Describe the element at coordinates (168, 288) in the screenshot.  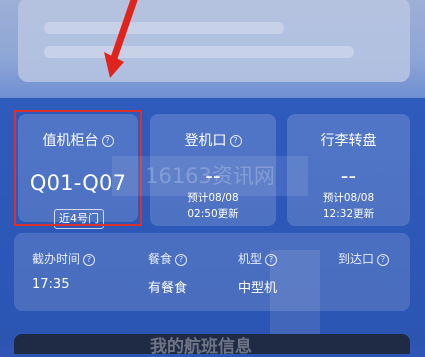
I see `meal-value: 有餐食` at that location.